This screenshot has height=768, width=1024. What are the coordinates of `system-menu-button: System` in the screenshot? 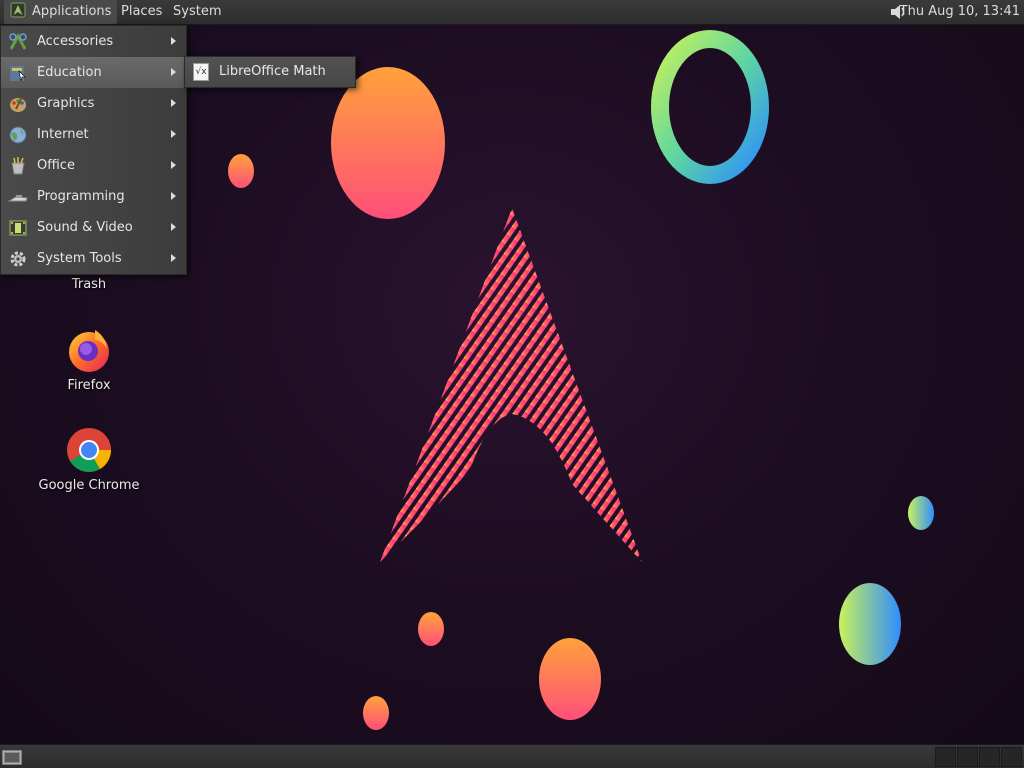 It's located at (197, 12).